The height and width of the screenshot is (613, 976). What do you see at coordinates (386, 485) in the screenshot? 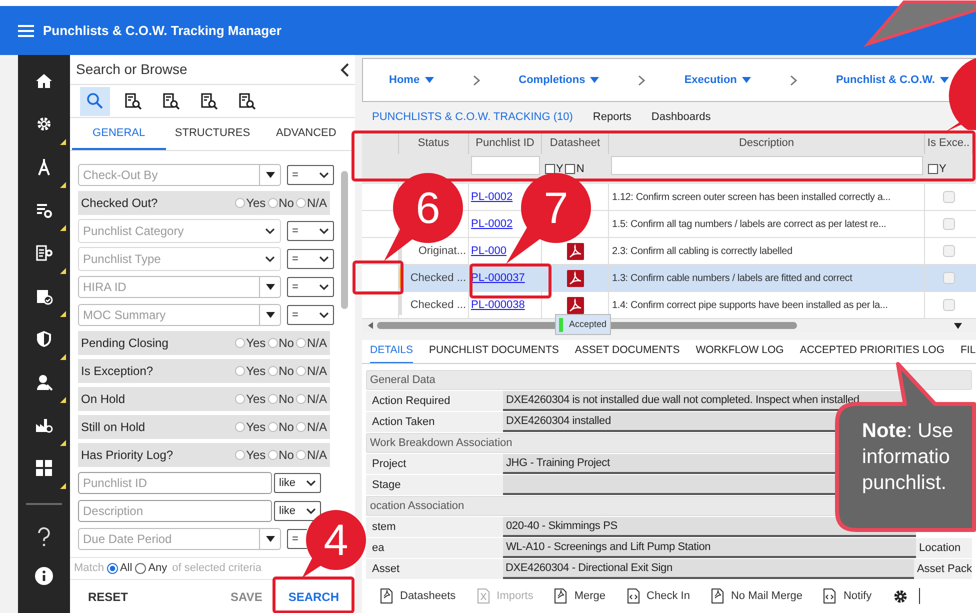
I see `field-label: Stage` at bounding box center [386, 485].